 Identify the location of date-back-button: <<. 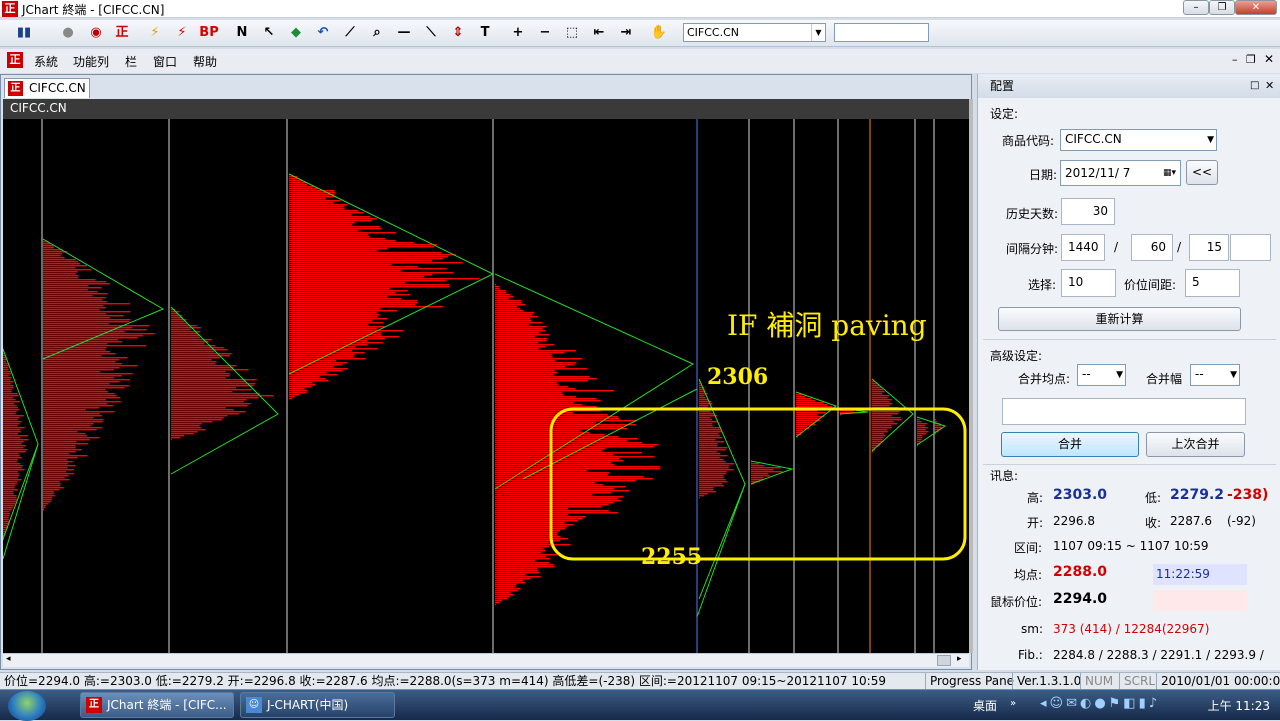
(1202, 172).